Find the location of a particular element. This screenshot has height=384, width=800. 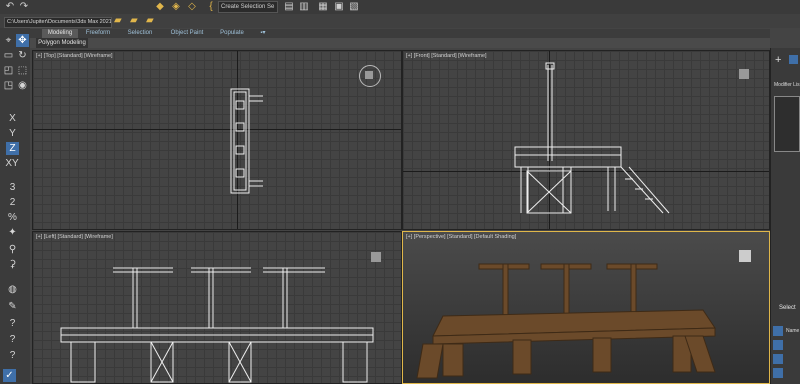

project-folder-icon: ▰ is located at coordinates (118, 20).